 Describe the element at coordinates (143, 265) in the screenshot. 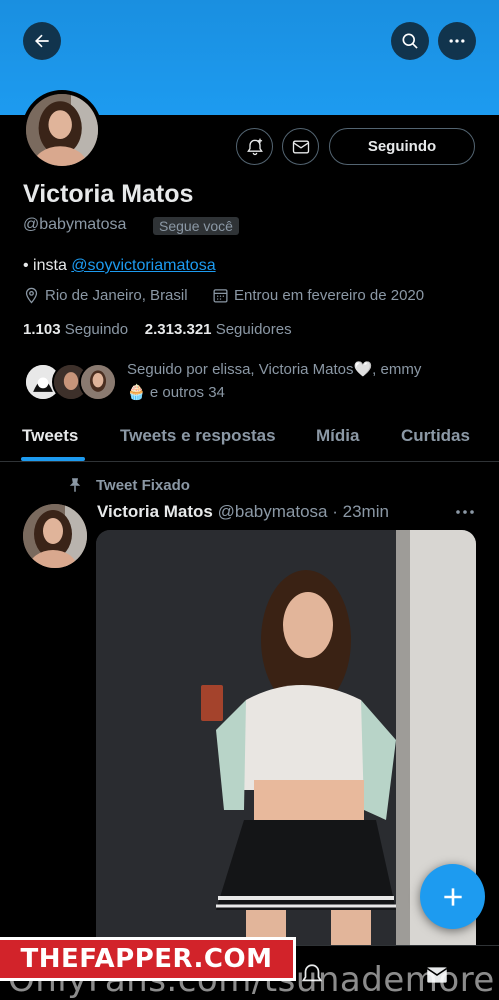

I see `bio-instagram-link: @soyvictoriamatosa` at that location.